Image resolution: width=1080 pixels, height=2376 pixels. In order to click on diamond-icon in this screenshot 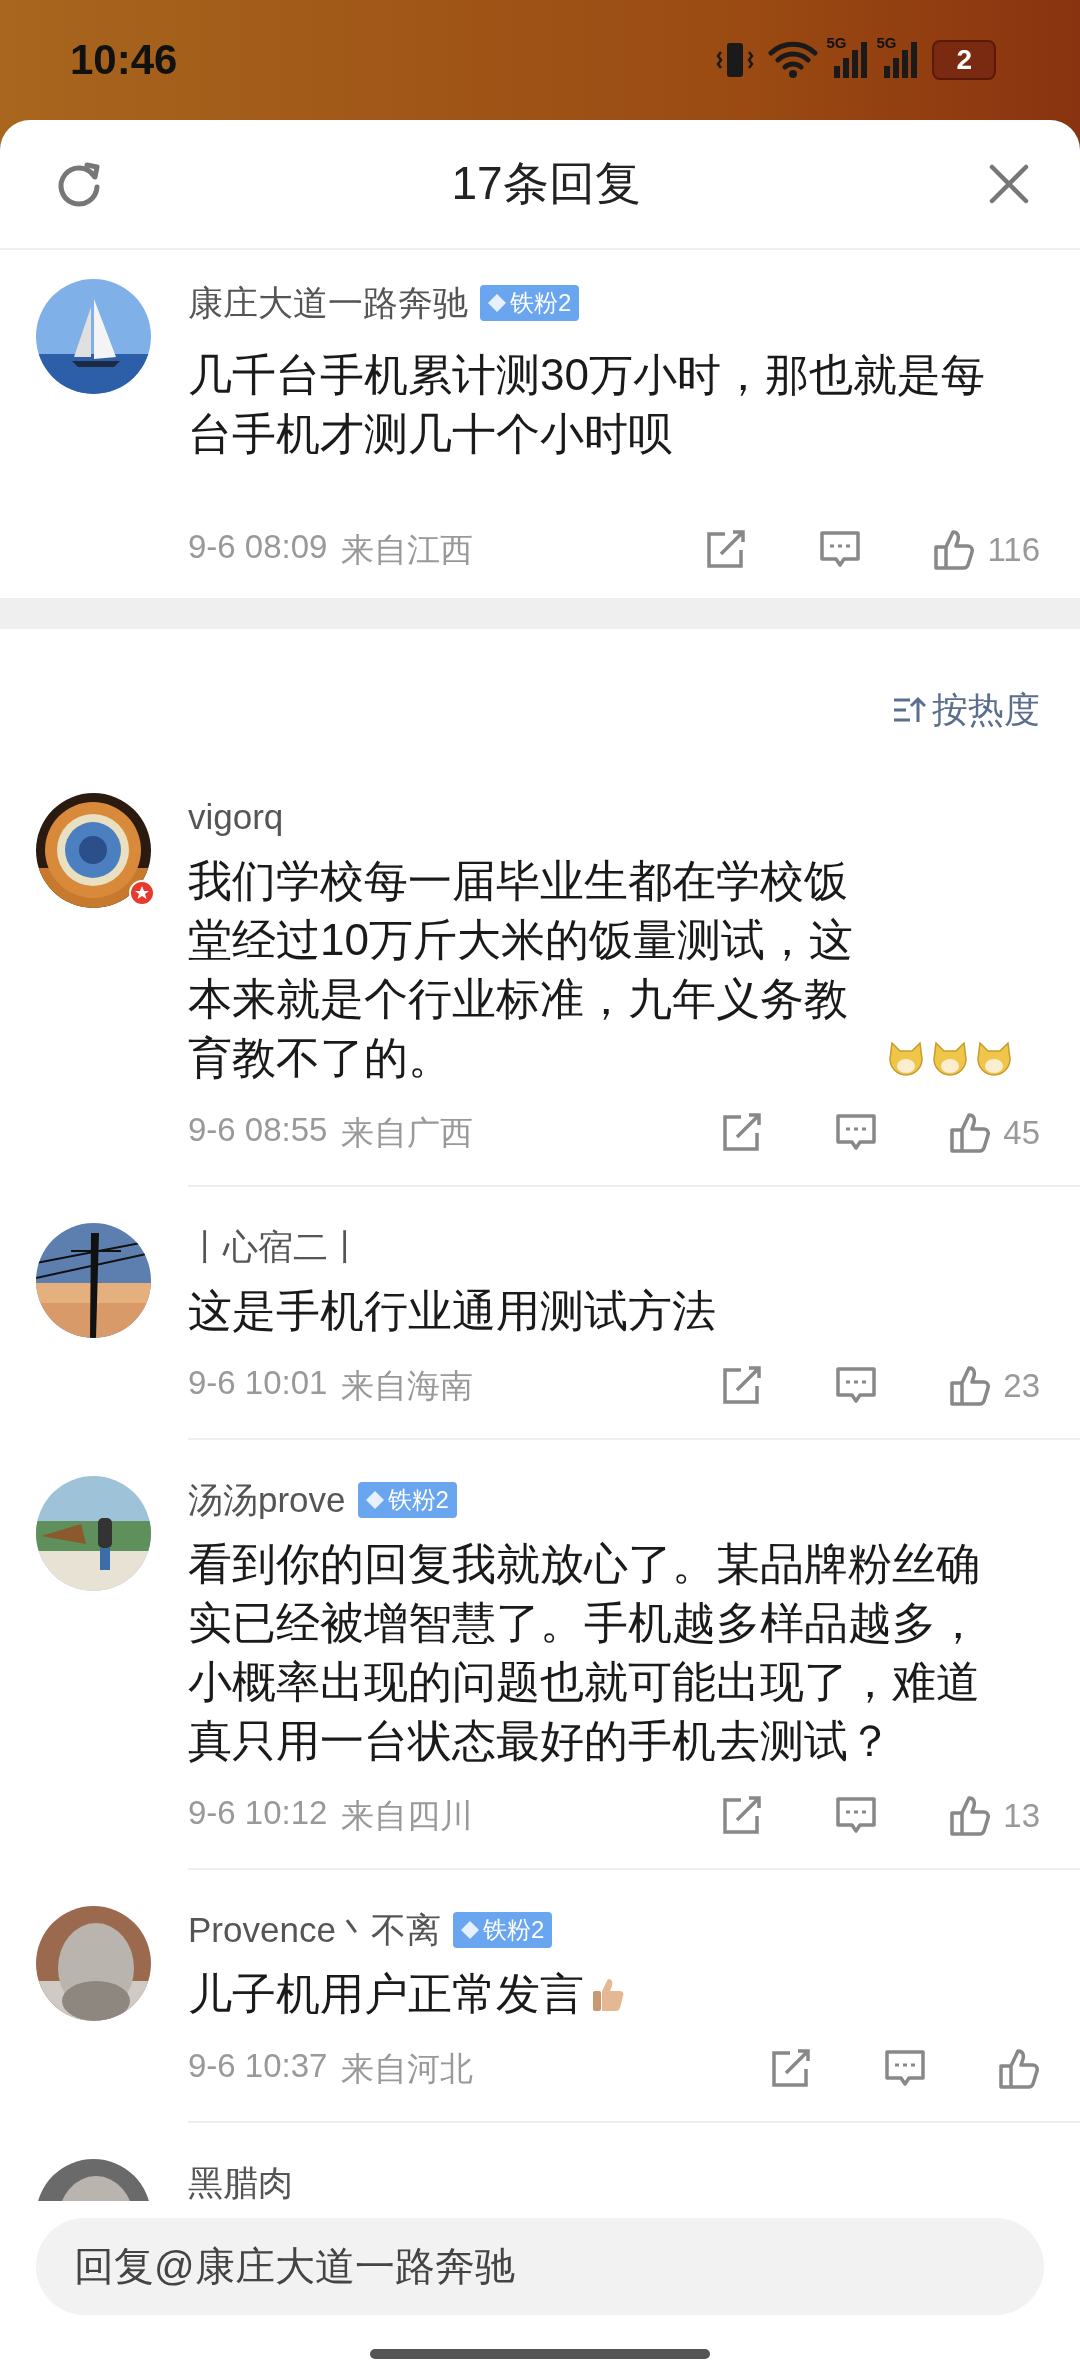, I will do `click(497, 303)`.